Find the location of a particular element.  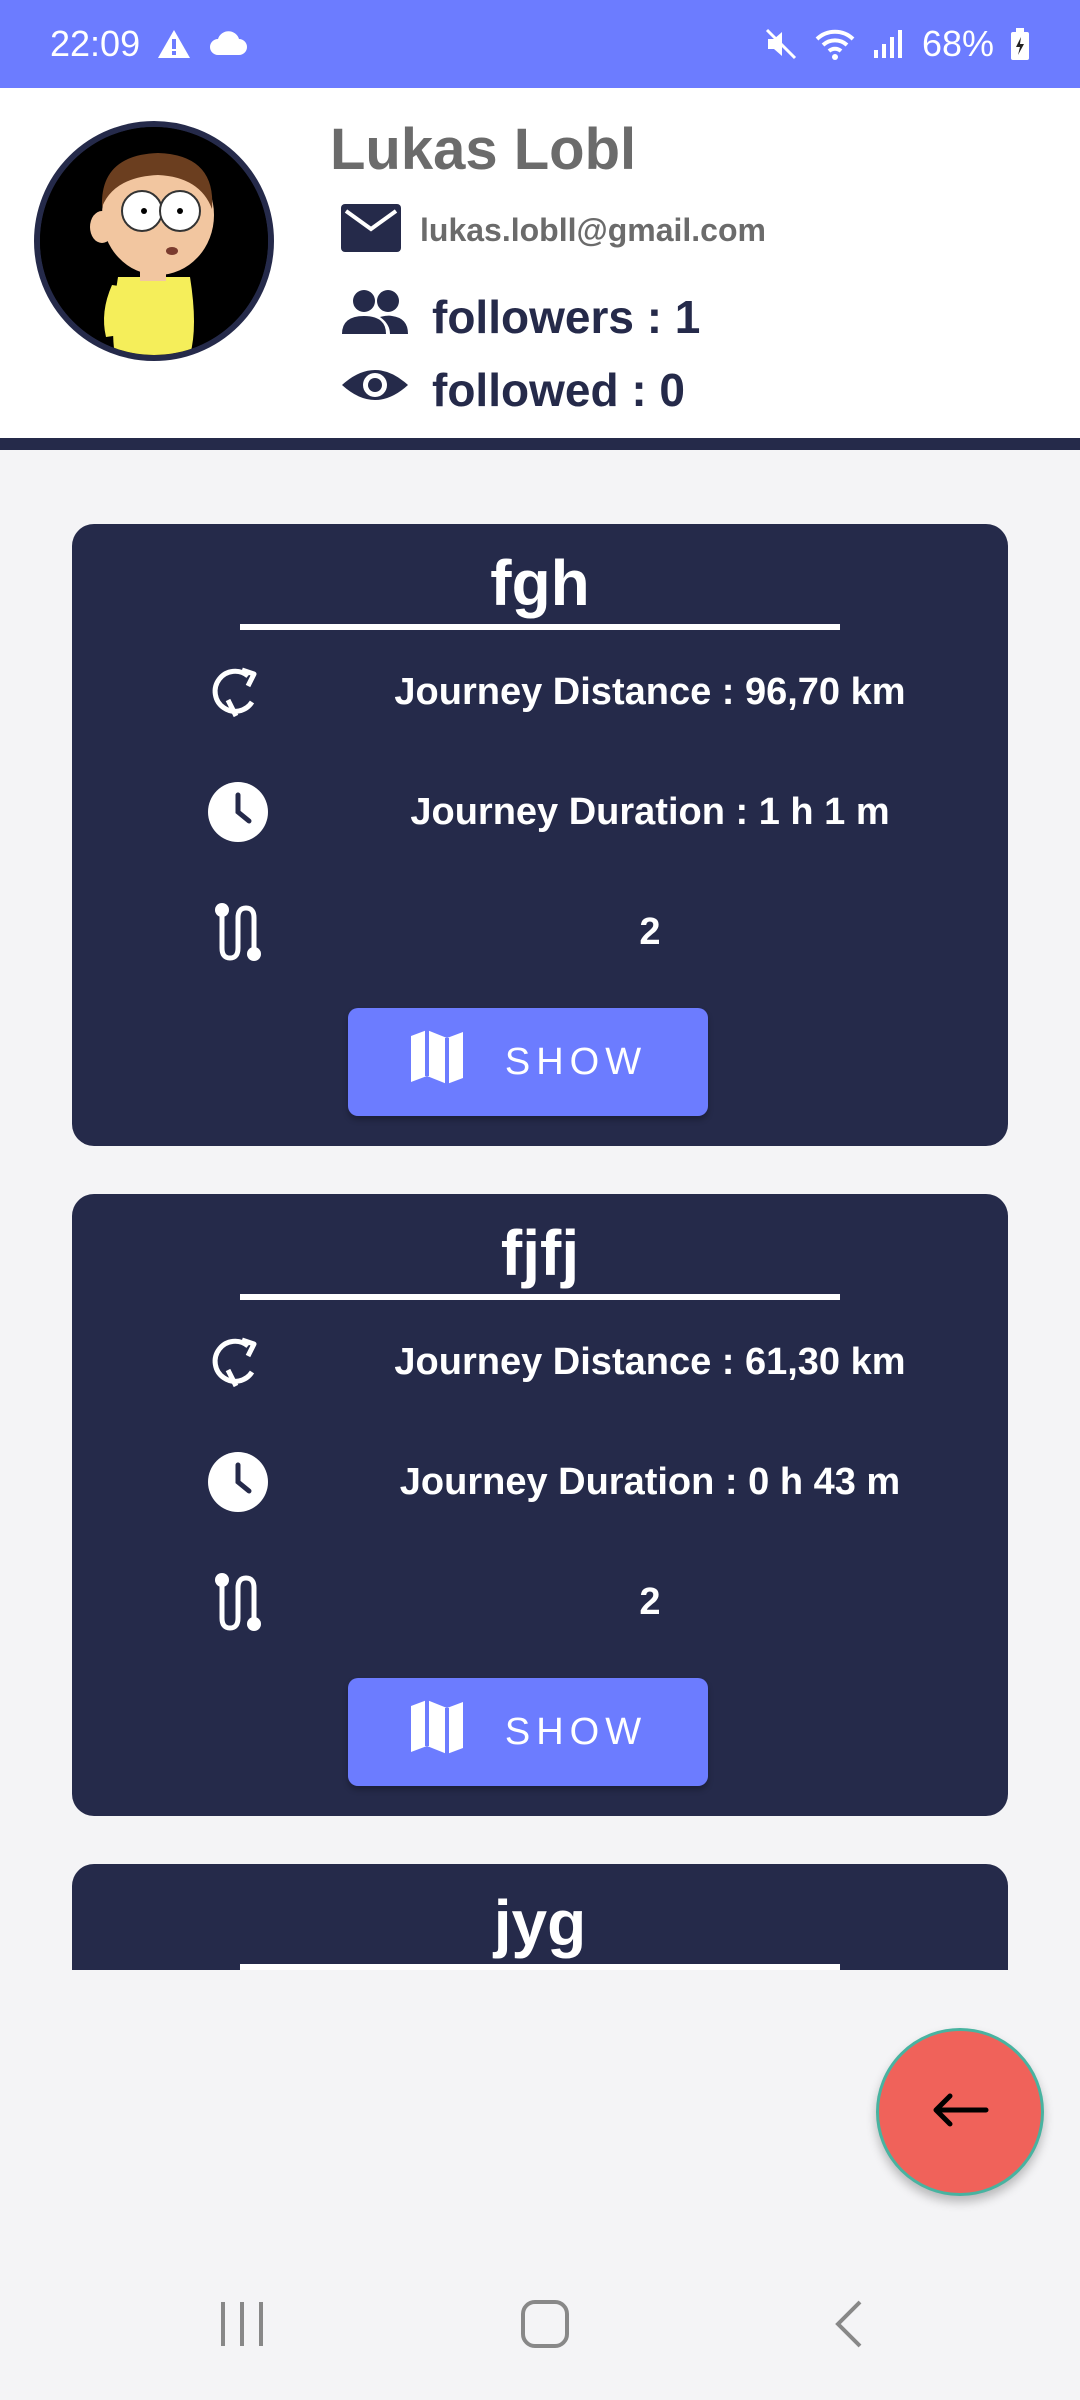

status-time: 22:09 is located at coordinates (95, 43).